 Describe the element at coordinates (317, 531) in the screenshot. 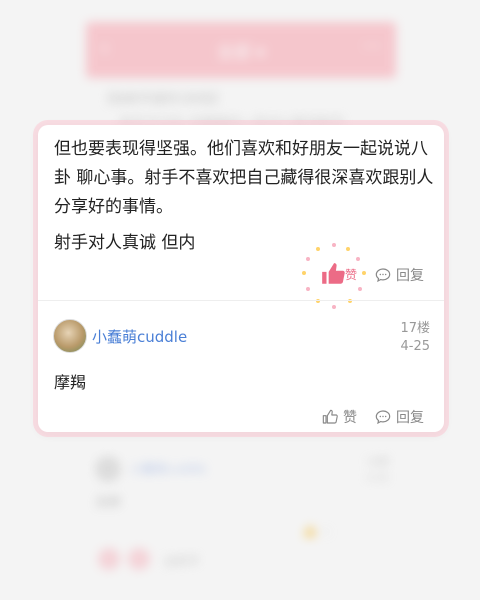

I see `bg-actions: 👍 ◌` at that location.